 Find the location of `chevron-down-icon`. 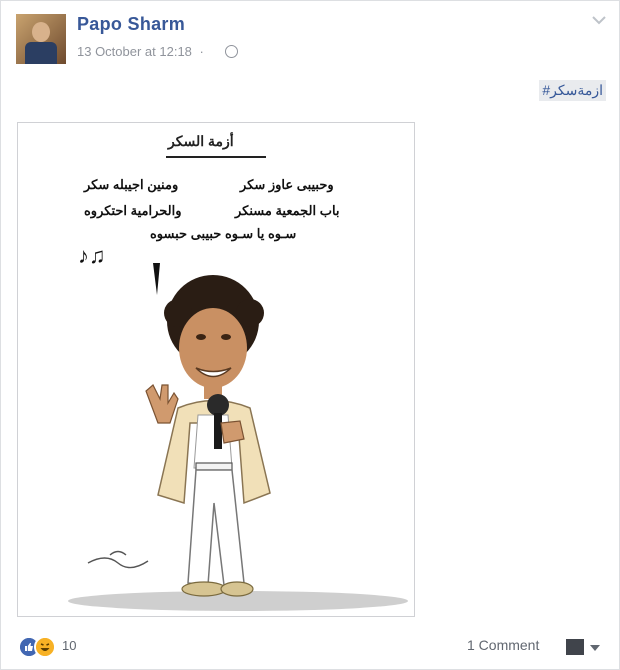

chevron-down-icon is located at coordinates (599, 20).